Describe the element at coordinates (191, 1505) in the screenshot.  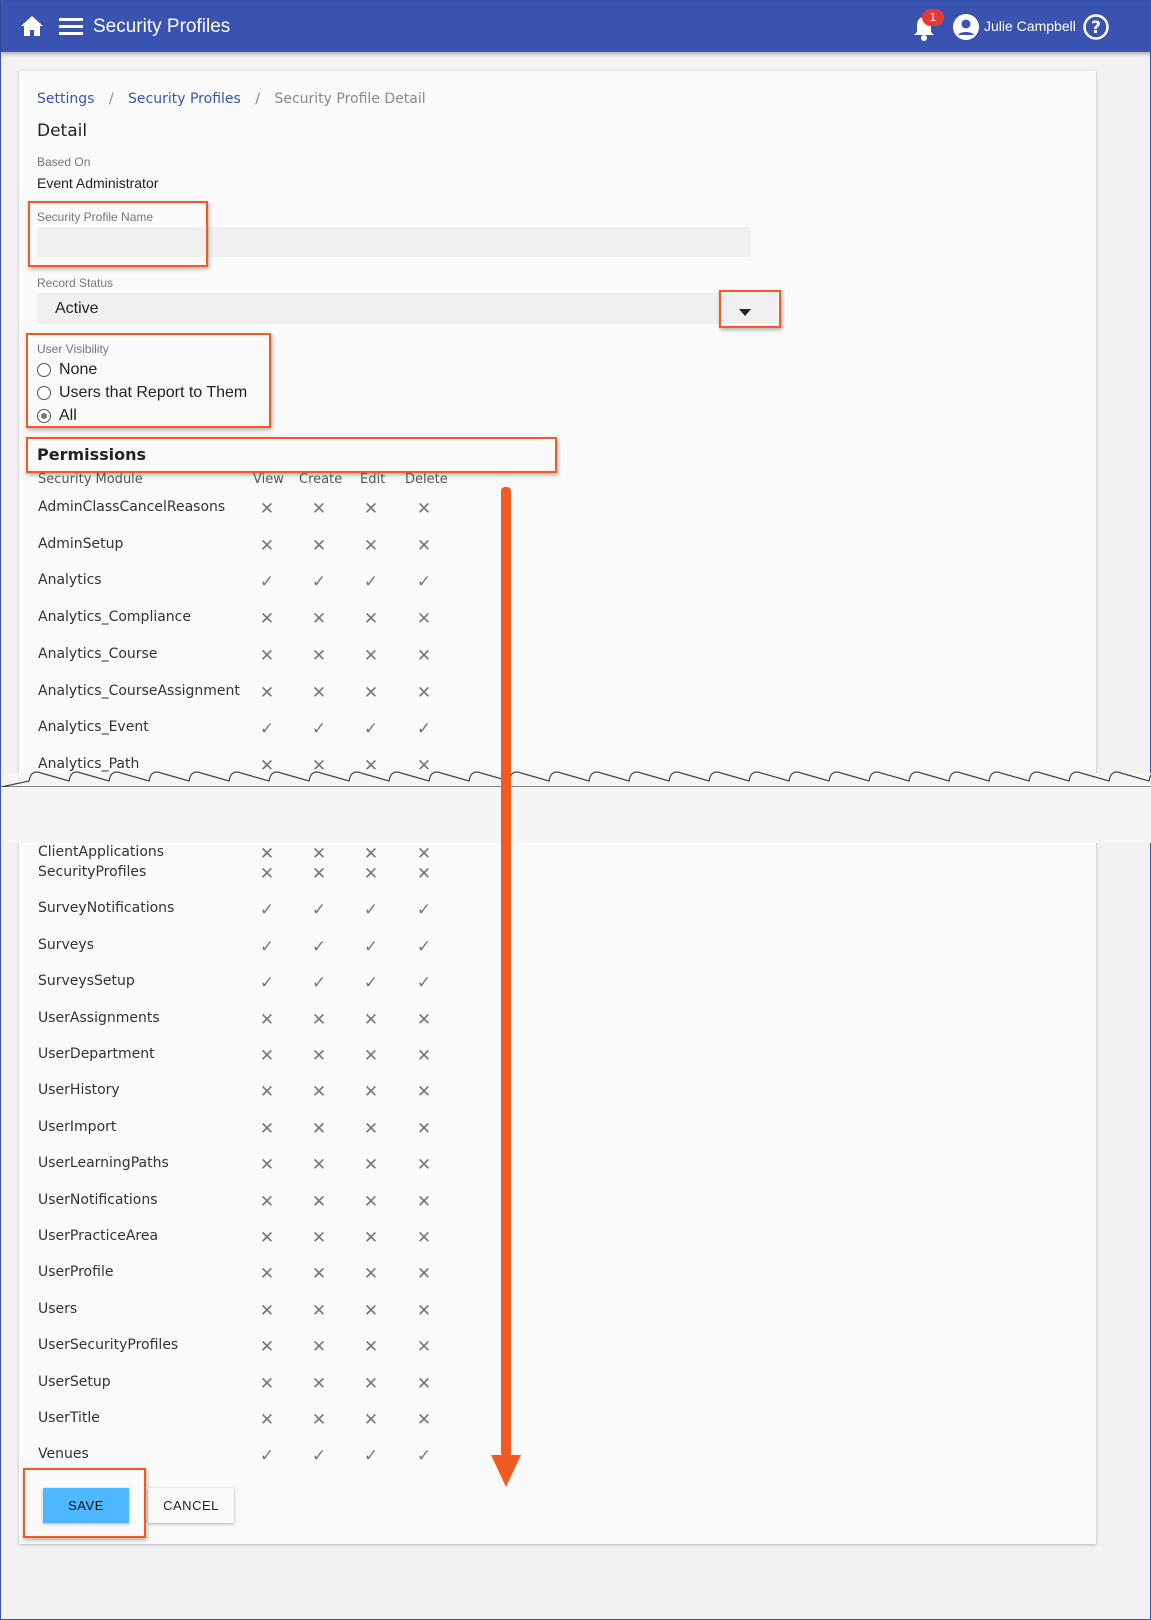
I see `cancel-button: CANCEL` at that location.